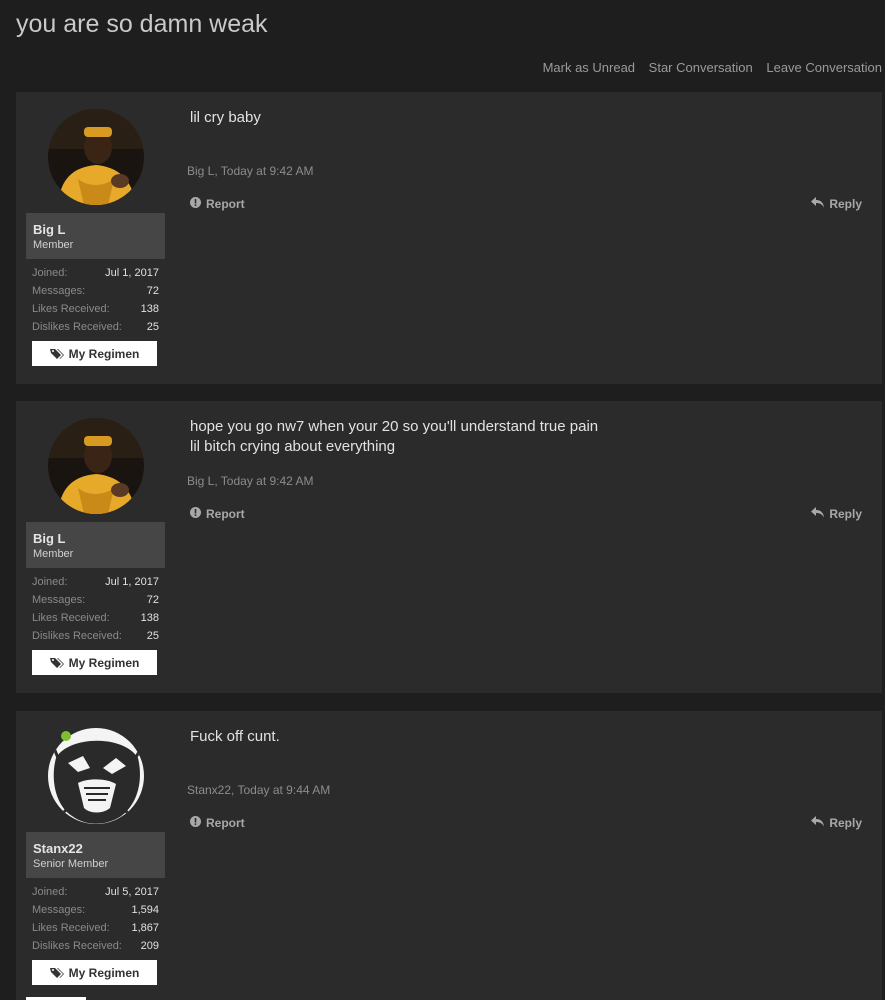 This screenshot has width=885, height=1000. Describe the element at coordinates (235, 736) in the screenshot. I see `message-line: Fuck off cunt.` at that location.